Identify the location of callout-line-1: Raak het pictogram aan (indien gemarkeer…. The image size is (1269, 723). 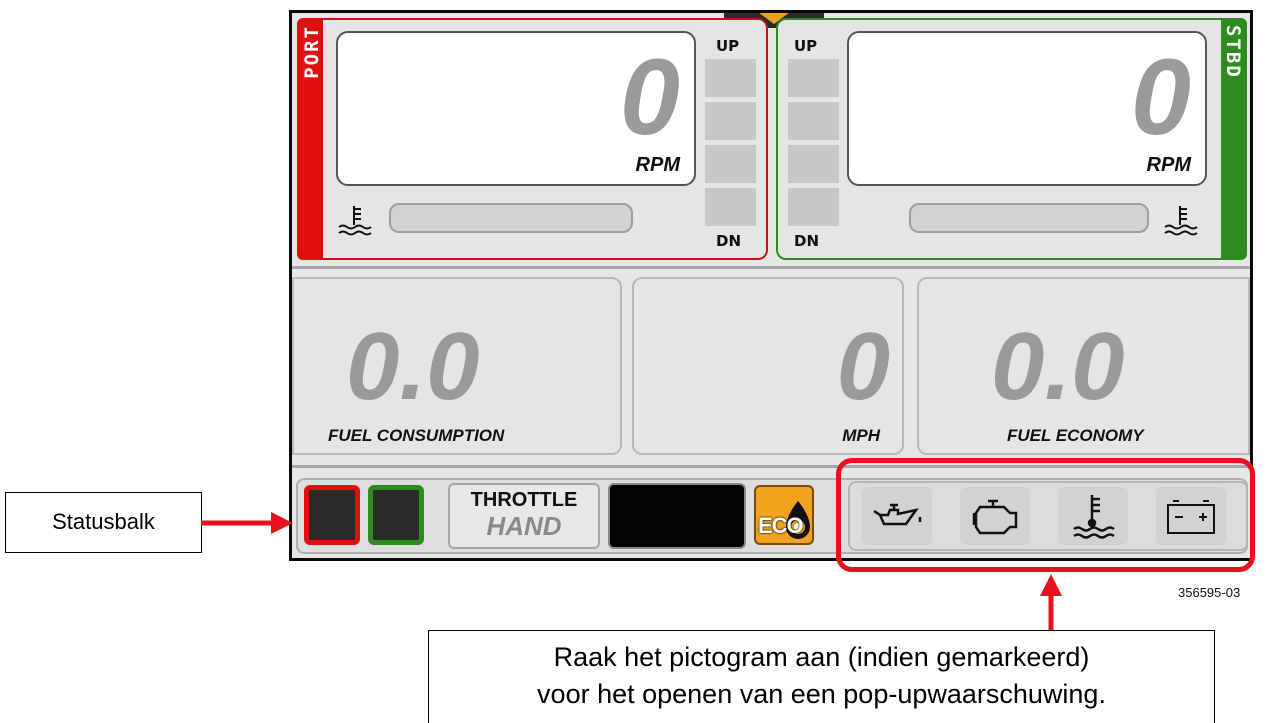
(821, 657).